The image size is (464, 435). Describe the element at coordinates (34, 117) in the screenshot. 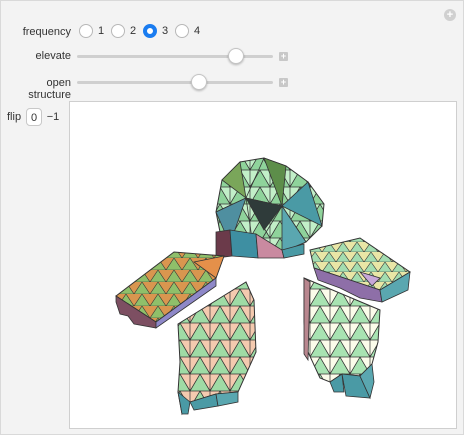

I see `flip-option-0: 0` at that location.